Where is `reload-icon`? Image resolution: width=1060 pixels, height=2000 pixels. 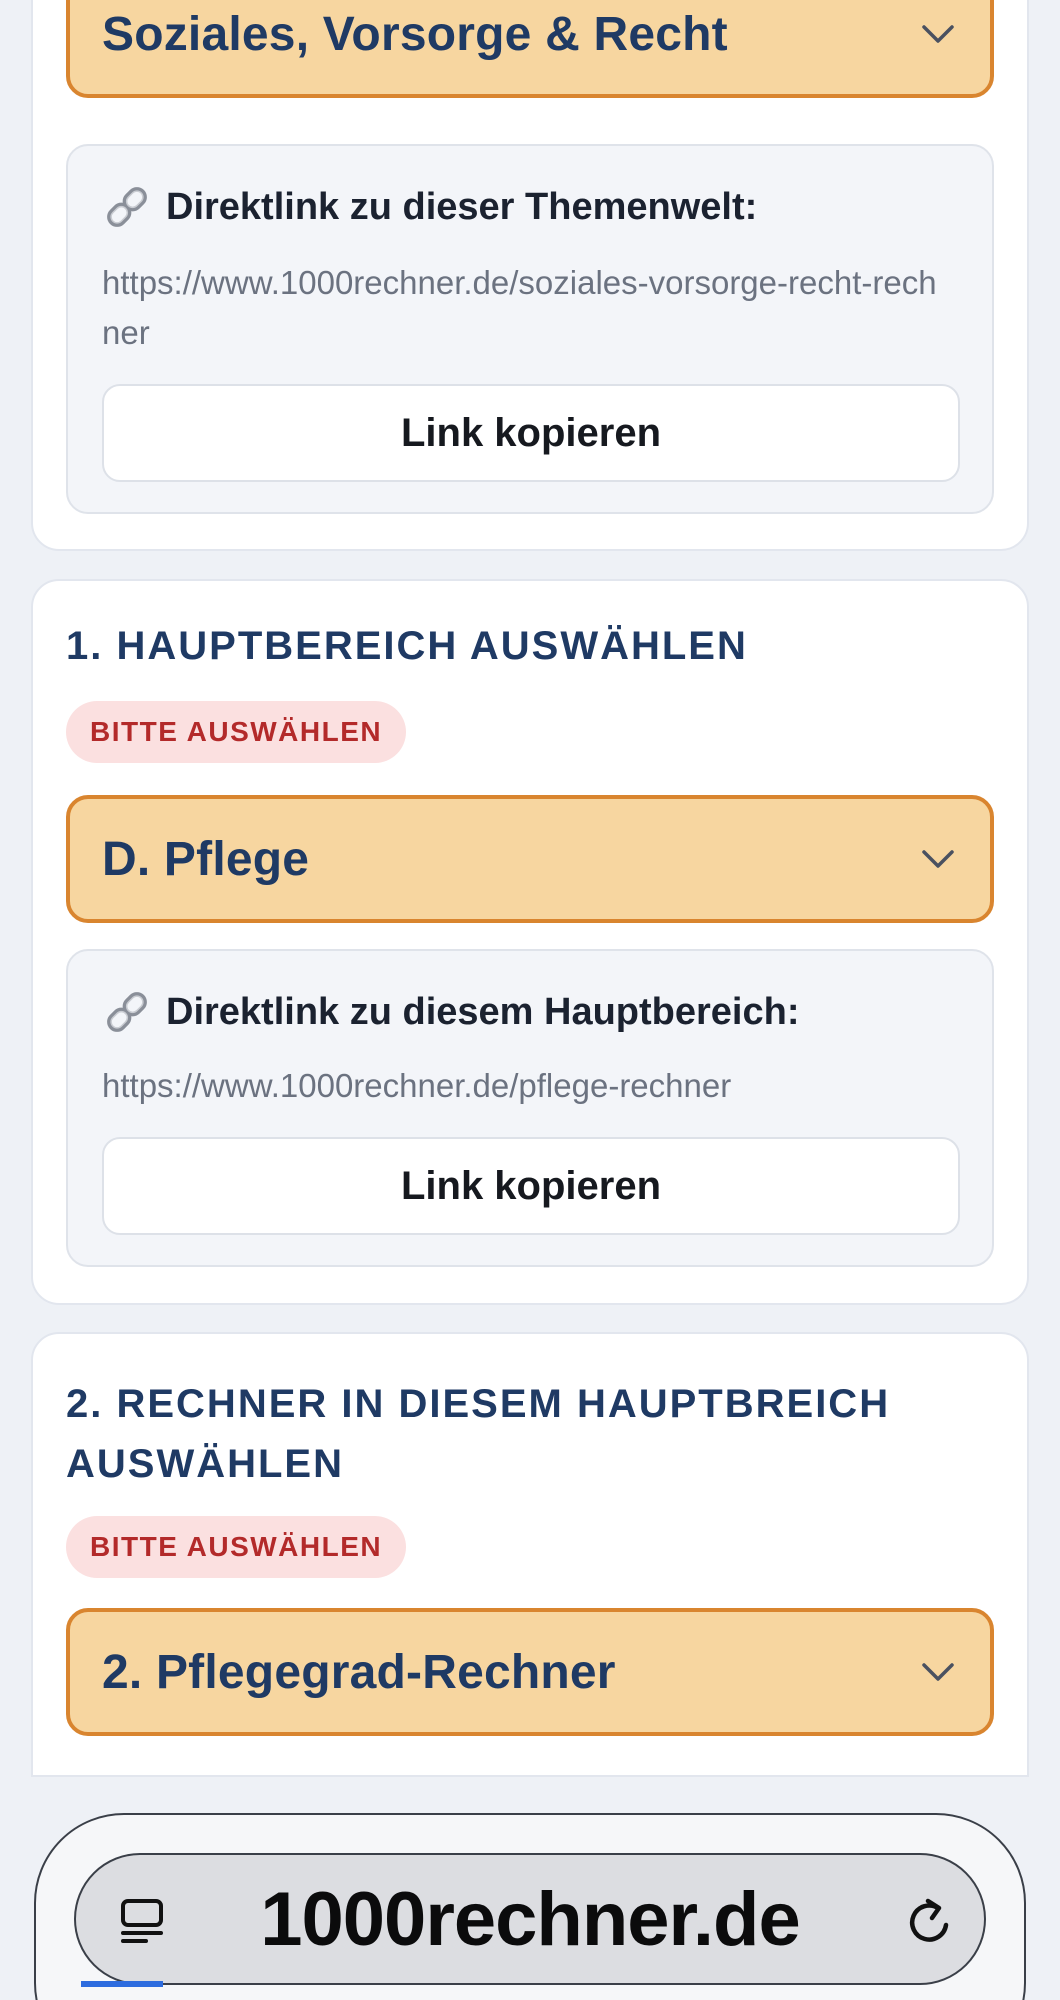 reload-icon is located at coordinates (929, 1922).